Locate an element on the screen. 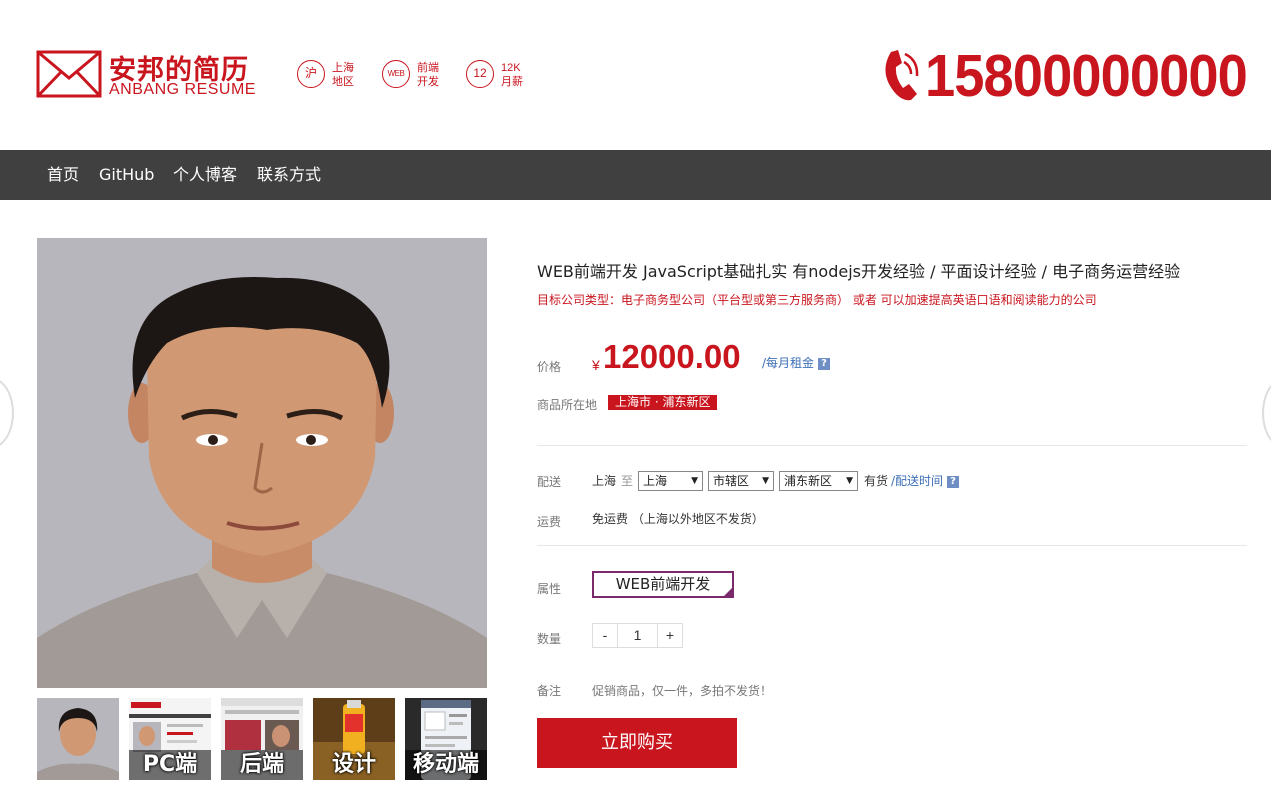 This screenshot has width=1271, height=793. city-select: 市辖区 ▼ is located at coordinates (741, 481).